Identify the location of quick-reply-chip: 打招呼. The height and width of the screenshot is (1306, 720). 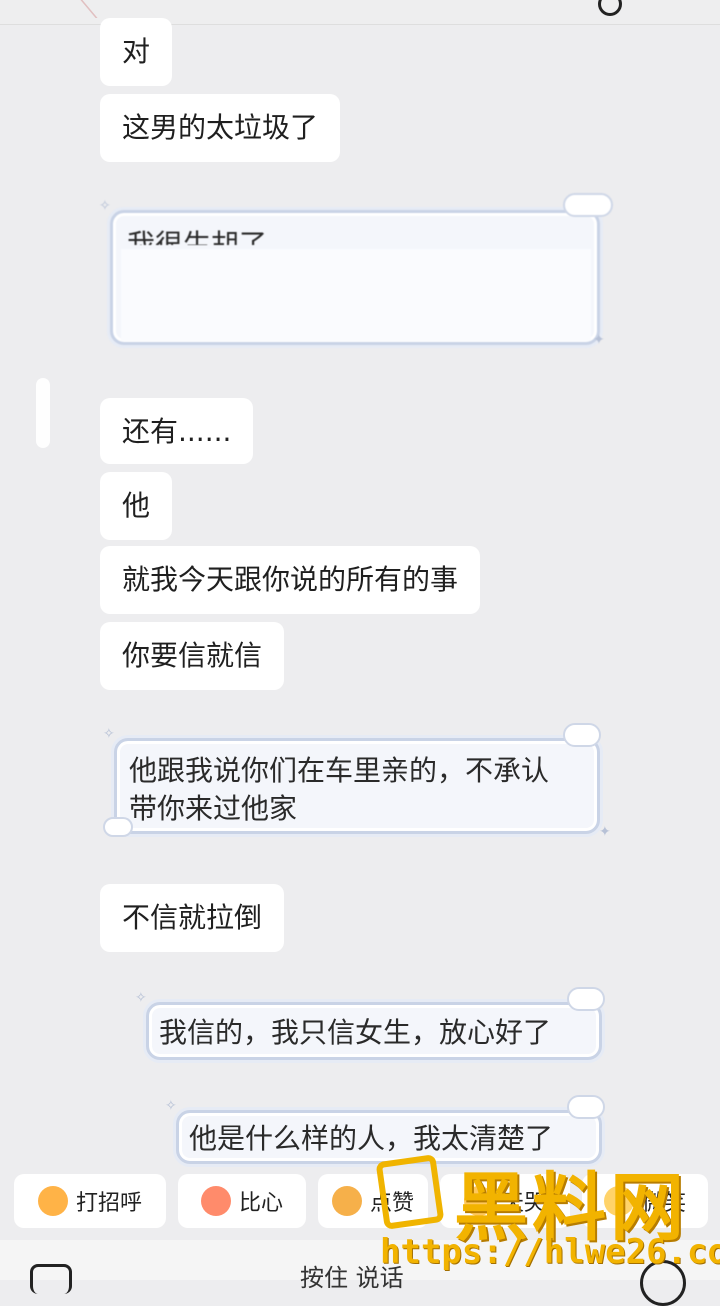
(90, 1201).